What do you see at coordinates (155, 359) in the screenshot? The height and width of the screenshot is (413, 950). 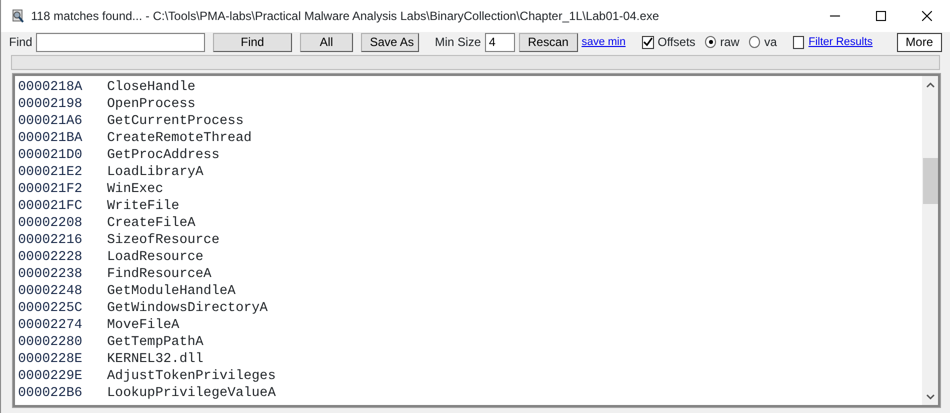 I see `string-text: KERNEL32.dll` at bounding box center [155, 359].